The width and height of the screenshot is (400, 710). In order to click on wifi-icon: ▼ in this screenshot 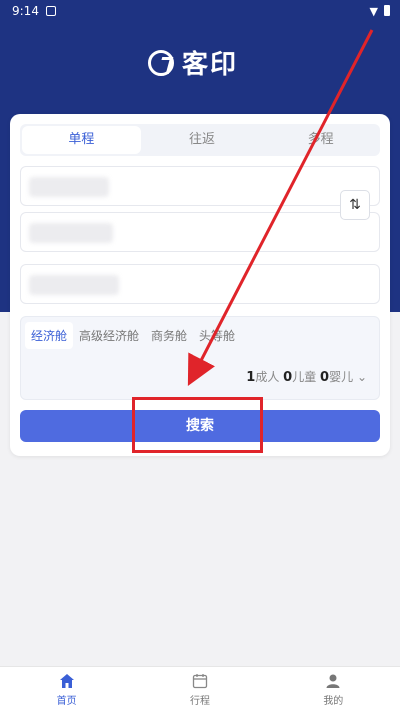, I will do `click(373, 11)`.